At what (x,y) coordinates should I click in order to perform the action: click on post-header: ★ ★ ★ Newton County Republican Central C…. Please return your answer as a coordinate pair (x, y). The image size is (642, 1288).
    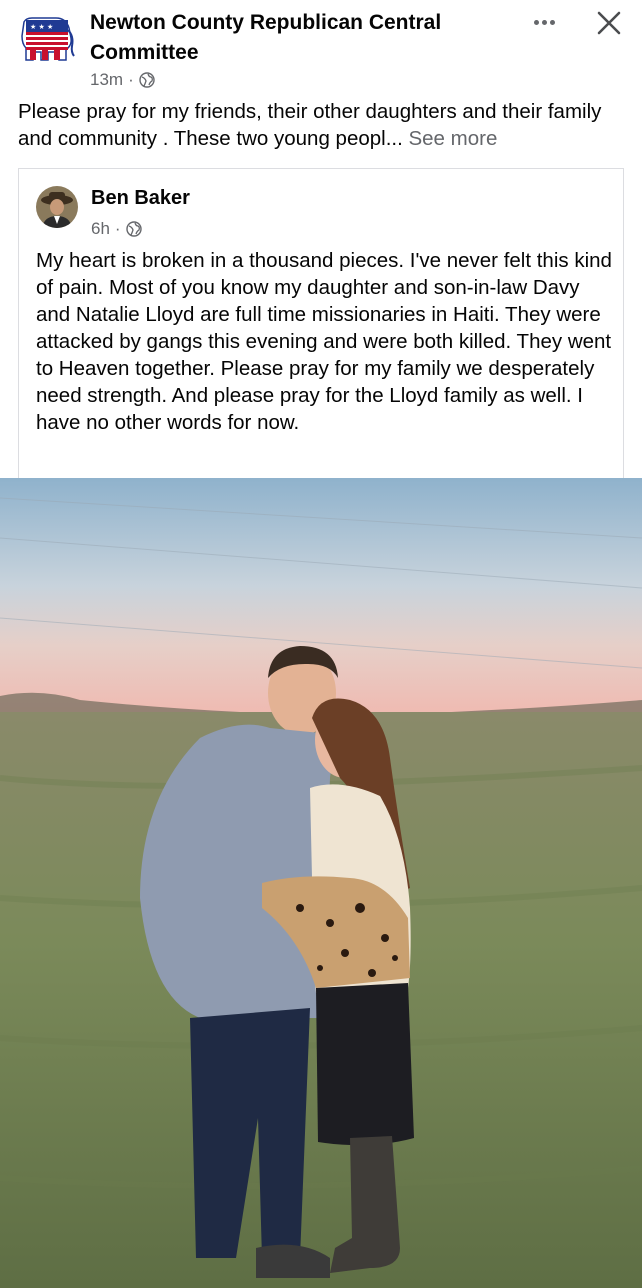
    Looking at the image, I should click on (321, 50).